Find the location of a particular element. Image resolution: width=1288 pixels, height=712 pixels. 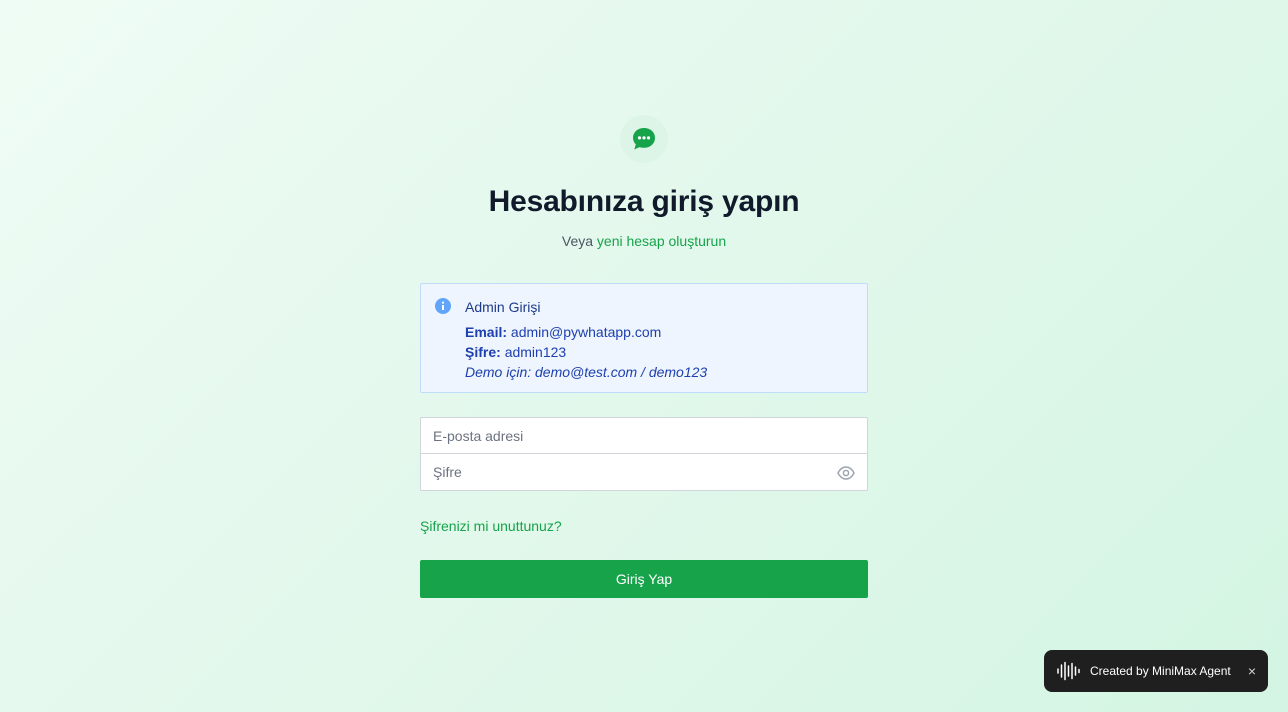

info-email-label: Email: is located at coordinates (486, 332).